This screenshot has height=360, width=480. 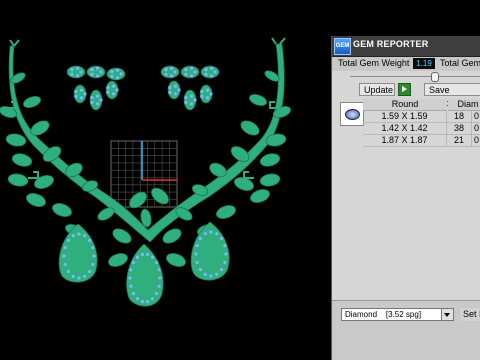 I want to click on table-row: 1.87 X 1.87 21 0, so click(x=421, y=141).